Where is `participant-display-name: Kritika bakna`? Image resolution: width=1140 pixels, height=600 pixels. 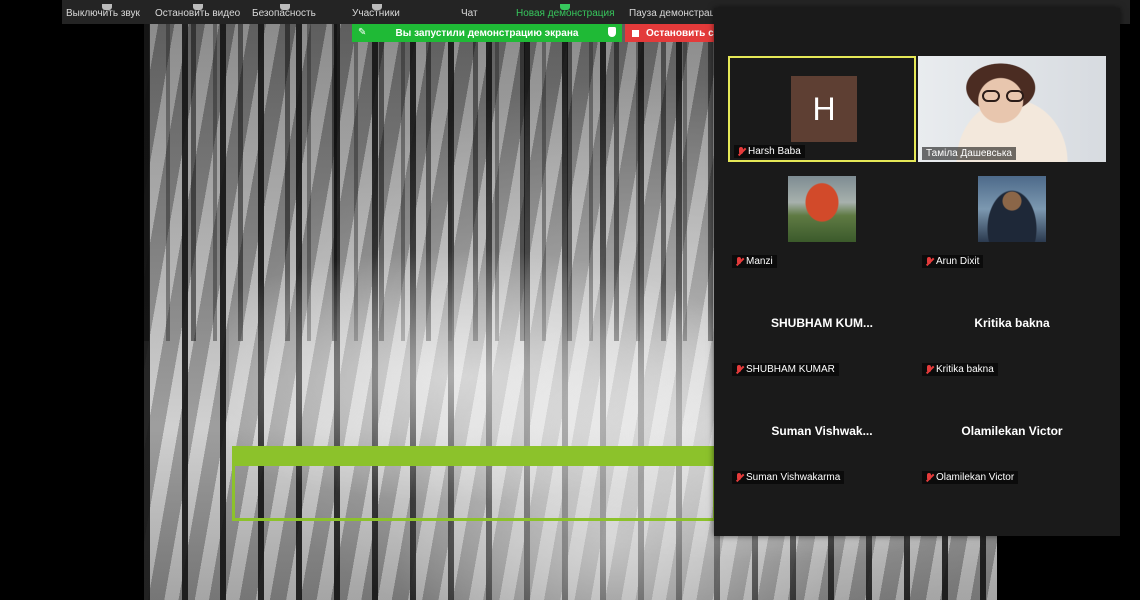 participant-display-name: Kritika bakna is located at coordinates (1012, 323).